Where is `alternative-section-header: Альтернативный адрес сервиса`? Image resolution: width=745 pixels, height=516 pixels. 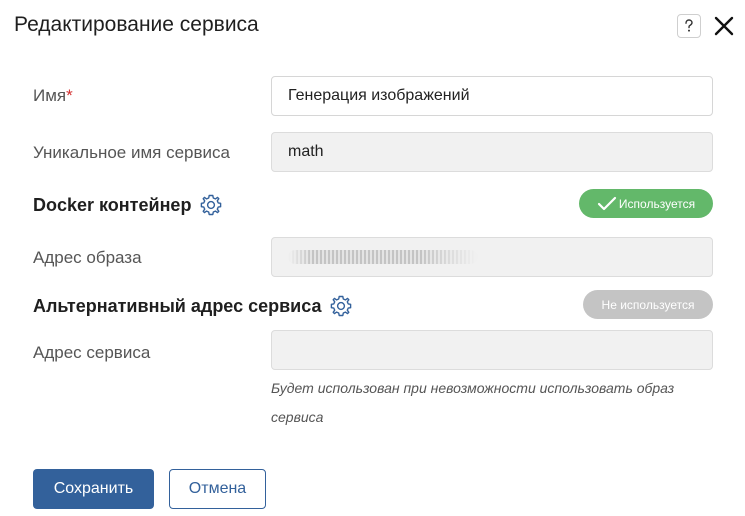 alternative-section-header: Альтернативный адрес сервиса is located at coordinates (193, 306).